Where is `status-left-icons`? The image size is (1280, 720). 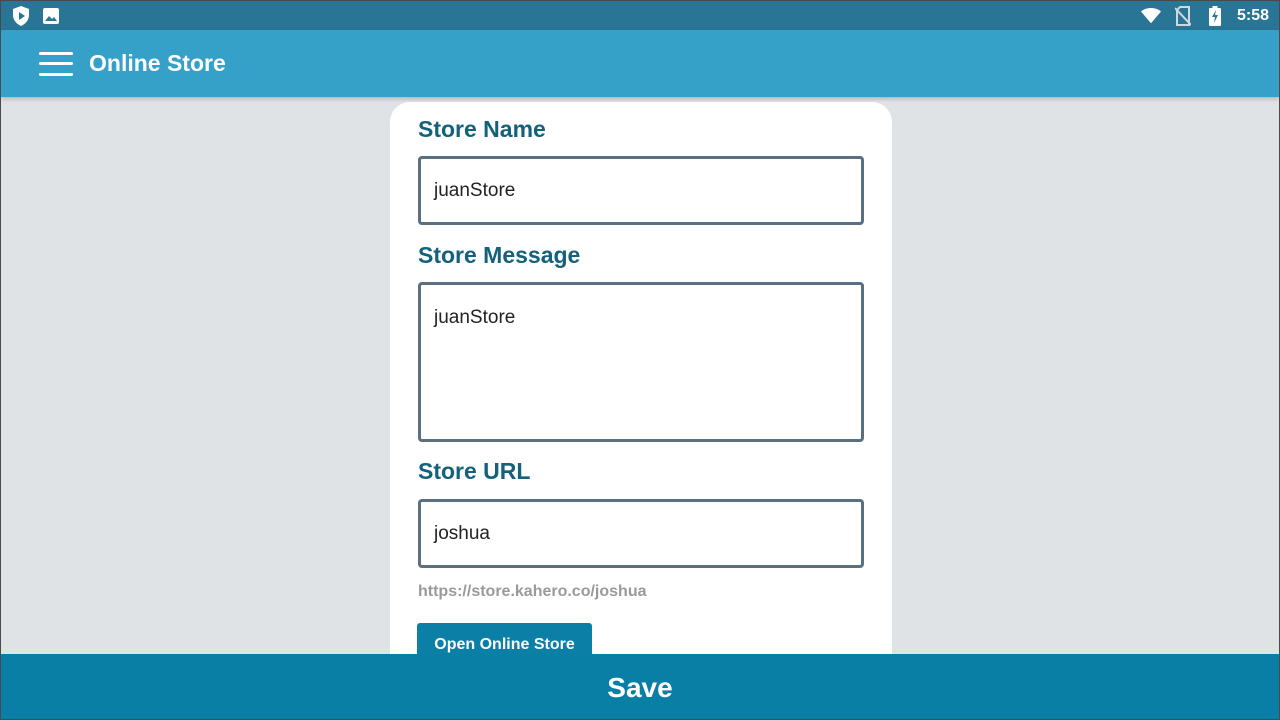
status-left-icons is located at coordinates (36, 15).